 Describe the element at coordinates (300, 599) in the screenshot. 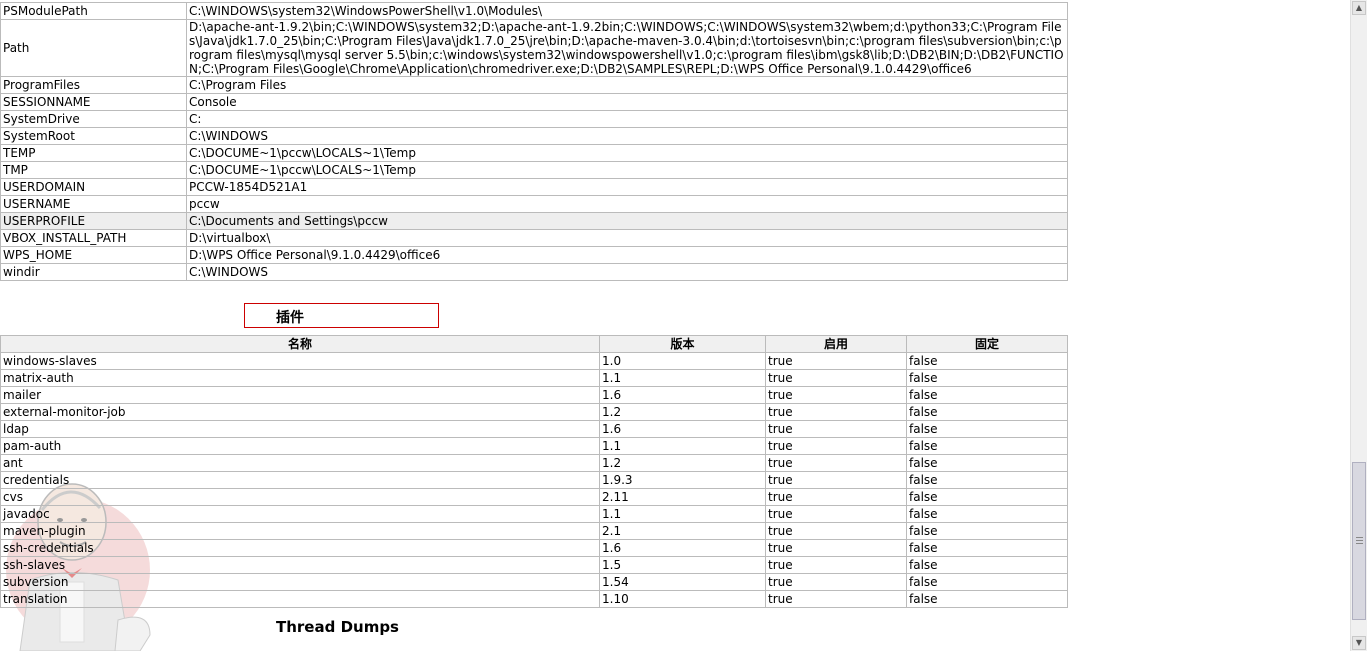

I see `plugin-name: translation` at that location.